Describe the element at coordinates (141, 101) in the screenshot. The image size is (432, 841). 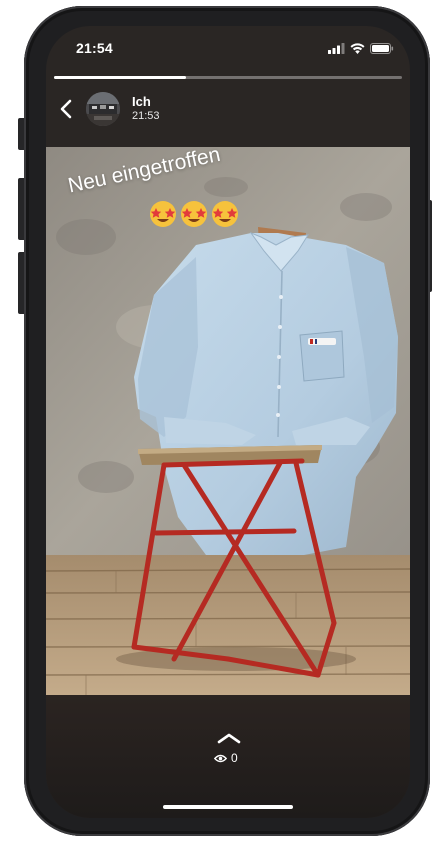
I see `username: Ich` at that location.